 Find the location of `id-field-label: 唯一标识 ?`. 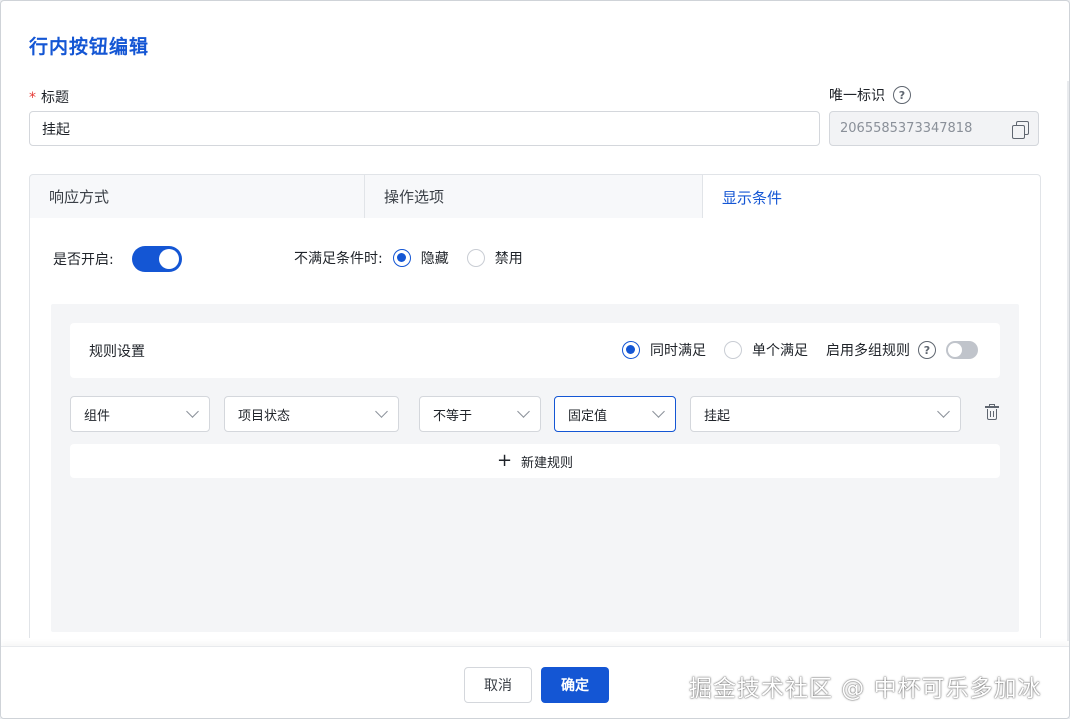

id-field-label: 唯一标识 ? is located at coordinates (870, 95).